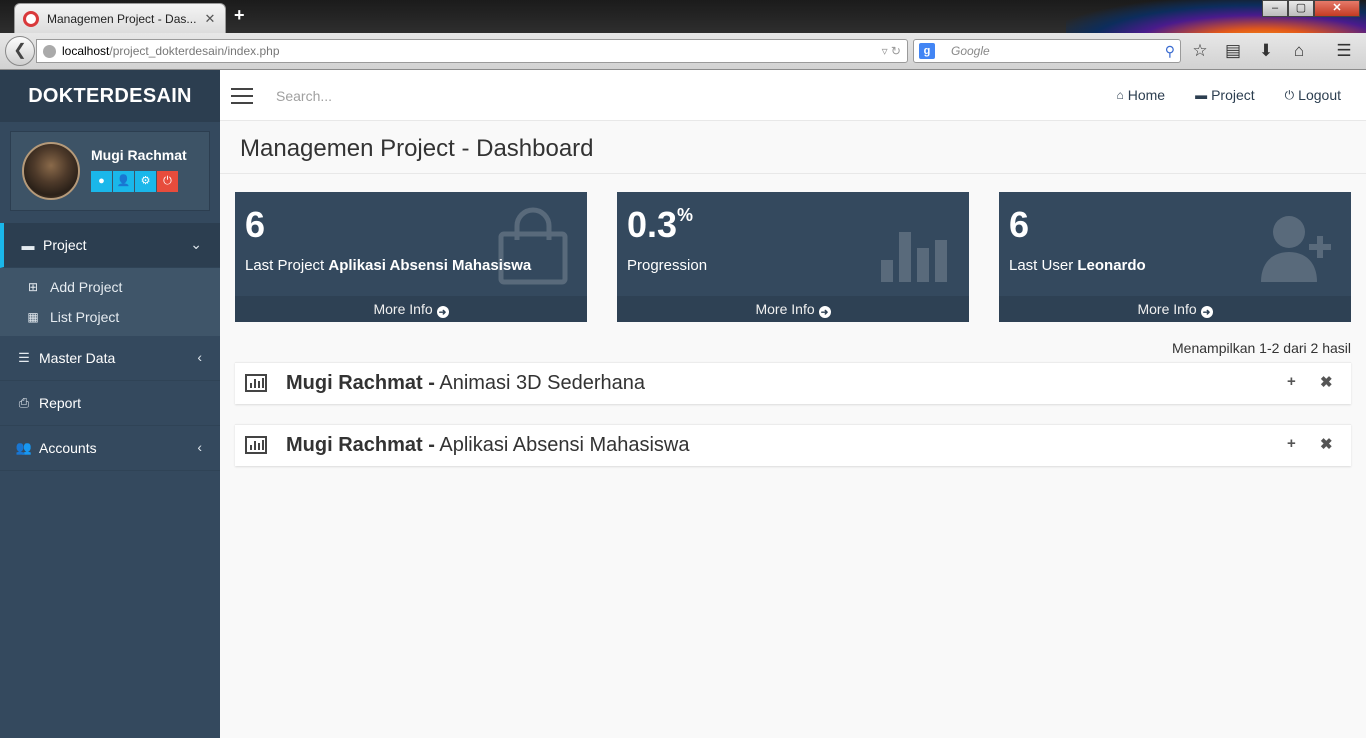 This screenshot has width=1366, height=738. What do you see at coordinates (65, 245) in the screenshot?
I see `sidebar-item-label: Project` at bounding box center [65, 245].